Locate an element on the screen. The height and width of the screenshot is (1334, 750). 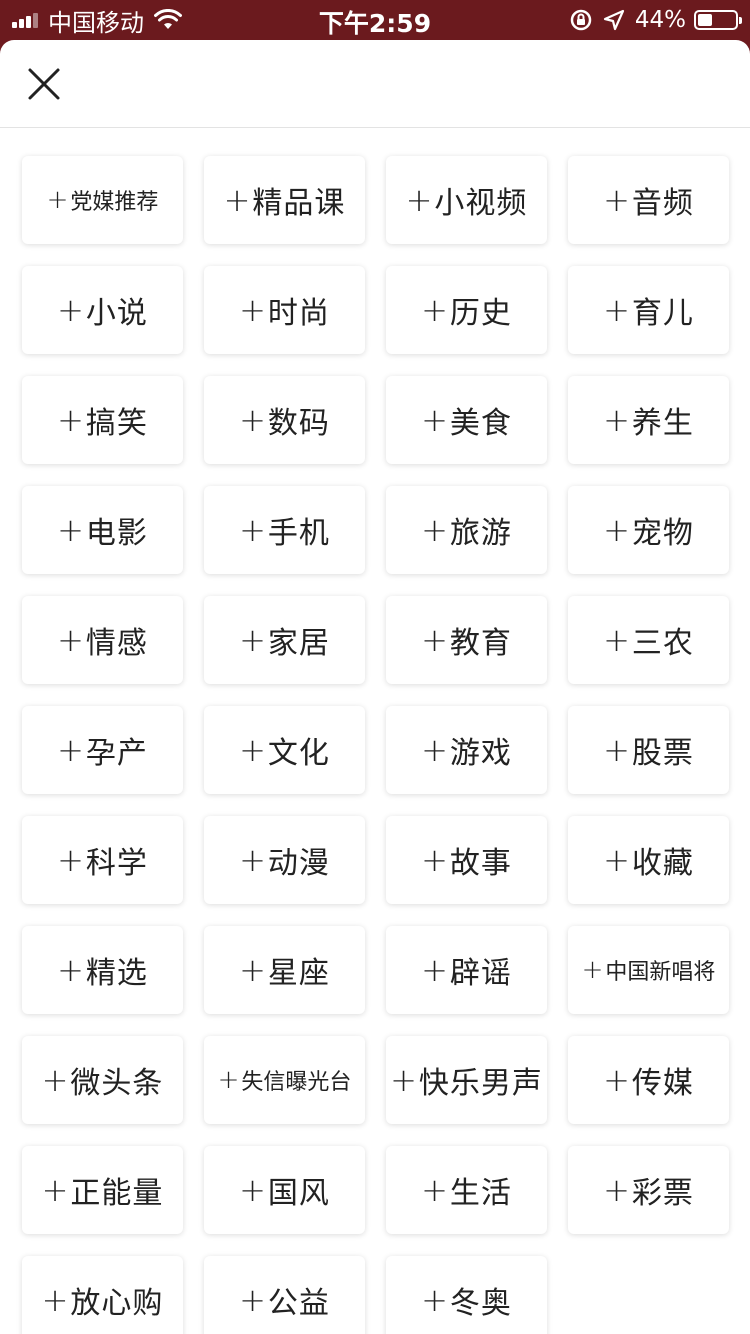
rotation-lock-icon is located at coordinates (581, 20).